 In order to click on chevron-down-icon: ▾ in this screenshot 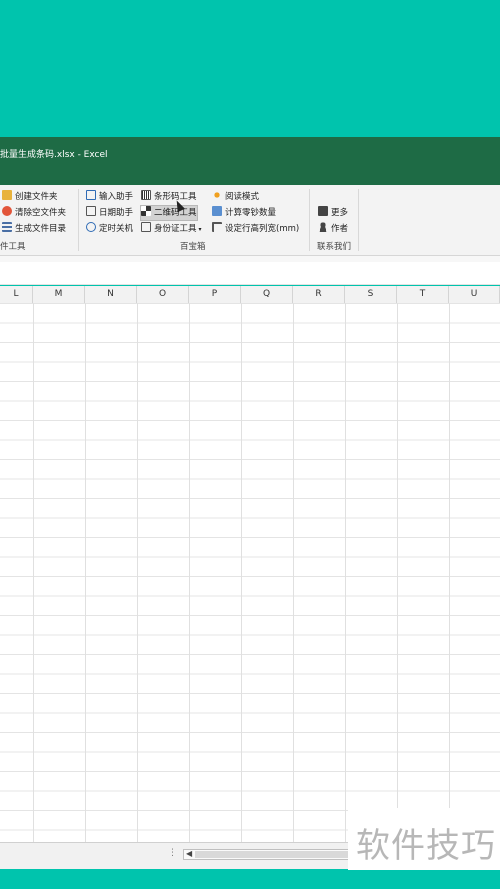, I will do `click(200, 229)`.